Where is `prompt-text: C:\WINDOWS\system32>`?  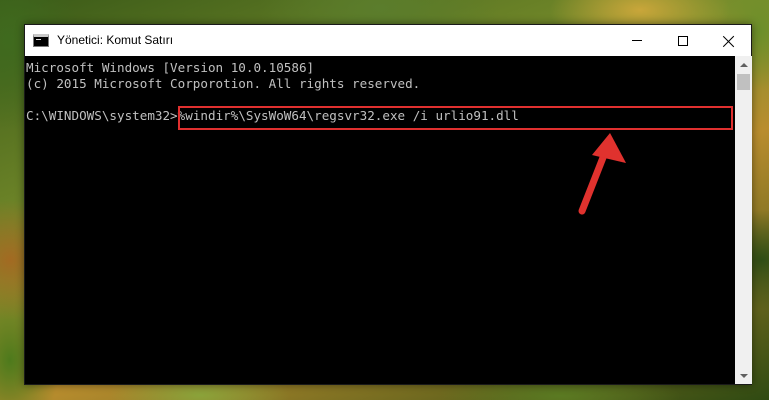 prompt-text: C:\WINDOWS\system32> is located at coordinates (102, 115).